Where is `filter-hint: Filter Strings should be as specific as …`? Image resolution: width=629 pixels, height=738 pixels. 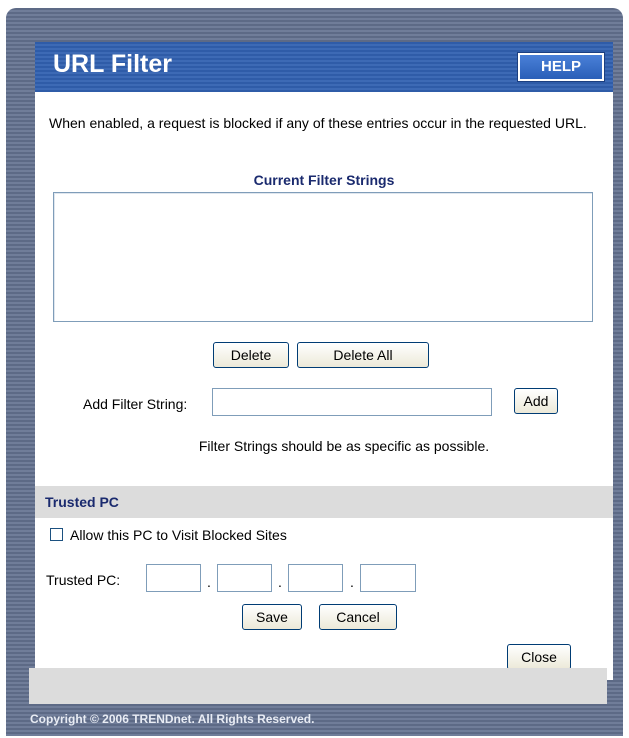
filter-hint: Filter Strings should be as specific as … is located at coordinates (344, 446).